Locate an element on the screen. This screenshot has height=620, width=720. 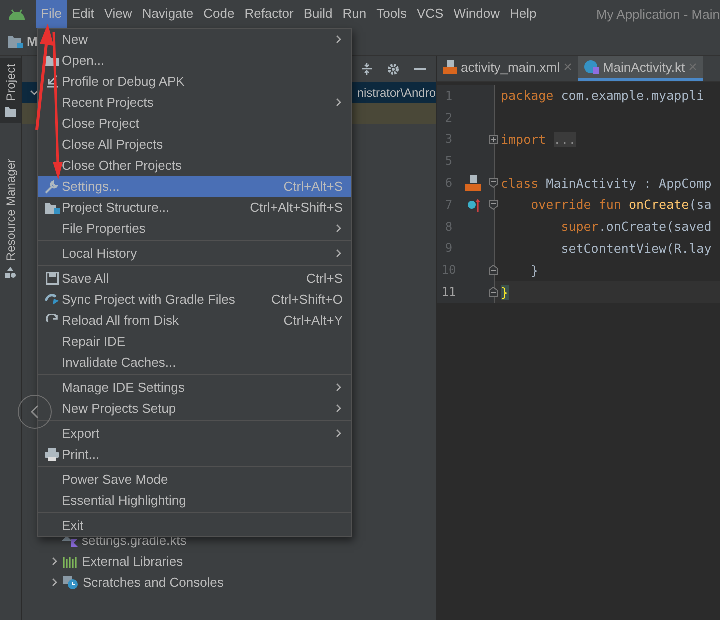
code-line: package com.example.myappli is located at coordinates (602, 96).